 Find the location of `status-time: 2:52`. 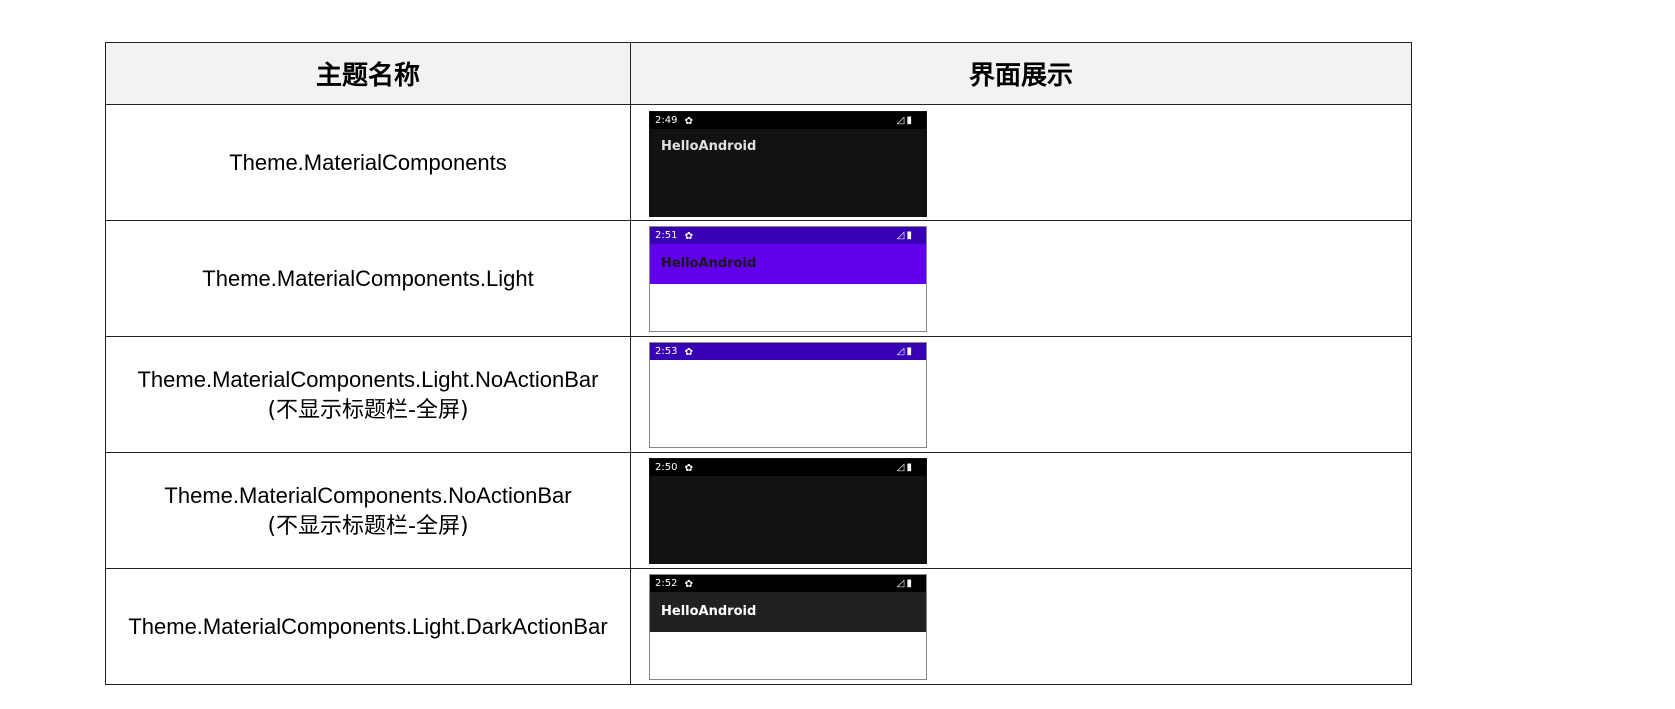

status-time: 2:52 is located at coordinates (666, 583).